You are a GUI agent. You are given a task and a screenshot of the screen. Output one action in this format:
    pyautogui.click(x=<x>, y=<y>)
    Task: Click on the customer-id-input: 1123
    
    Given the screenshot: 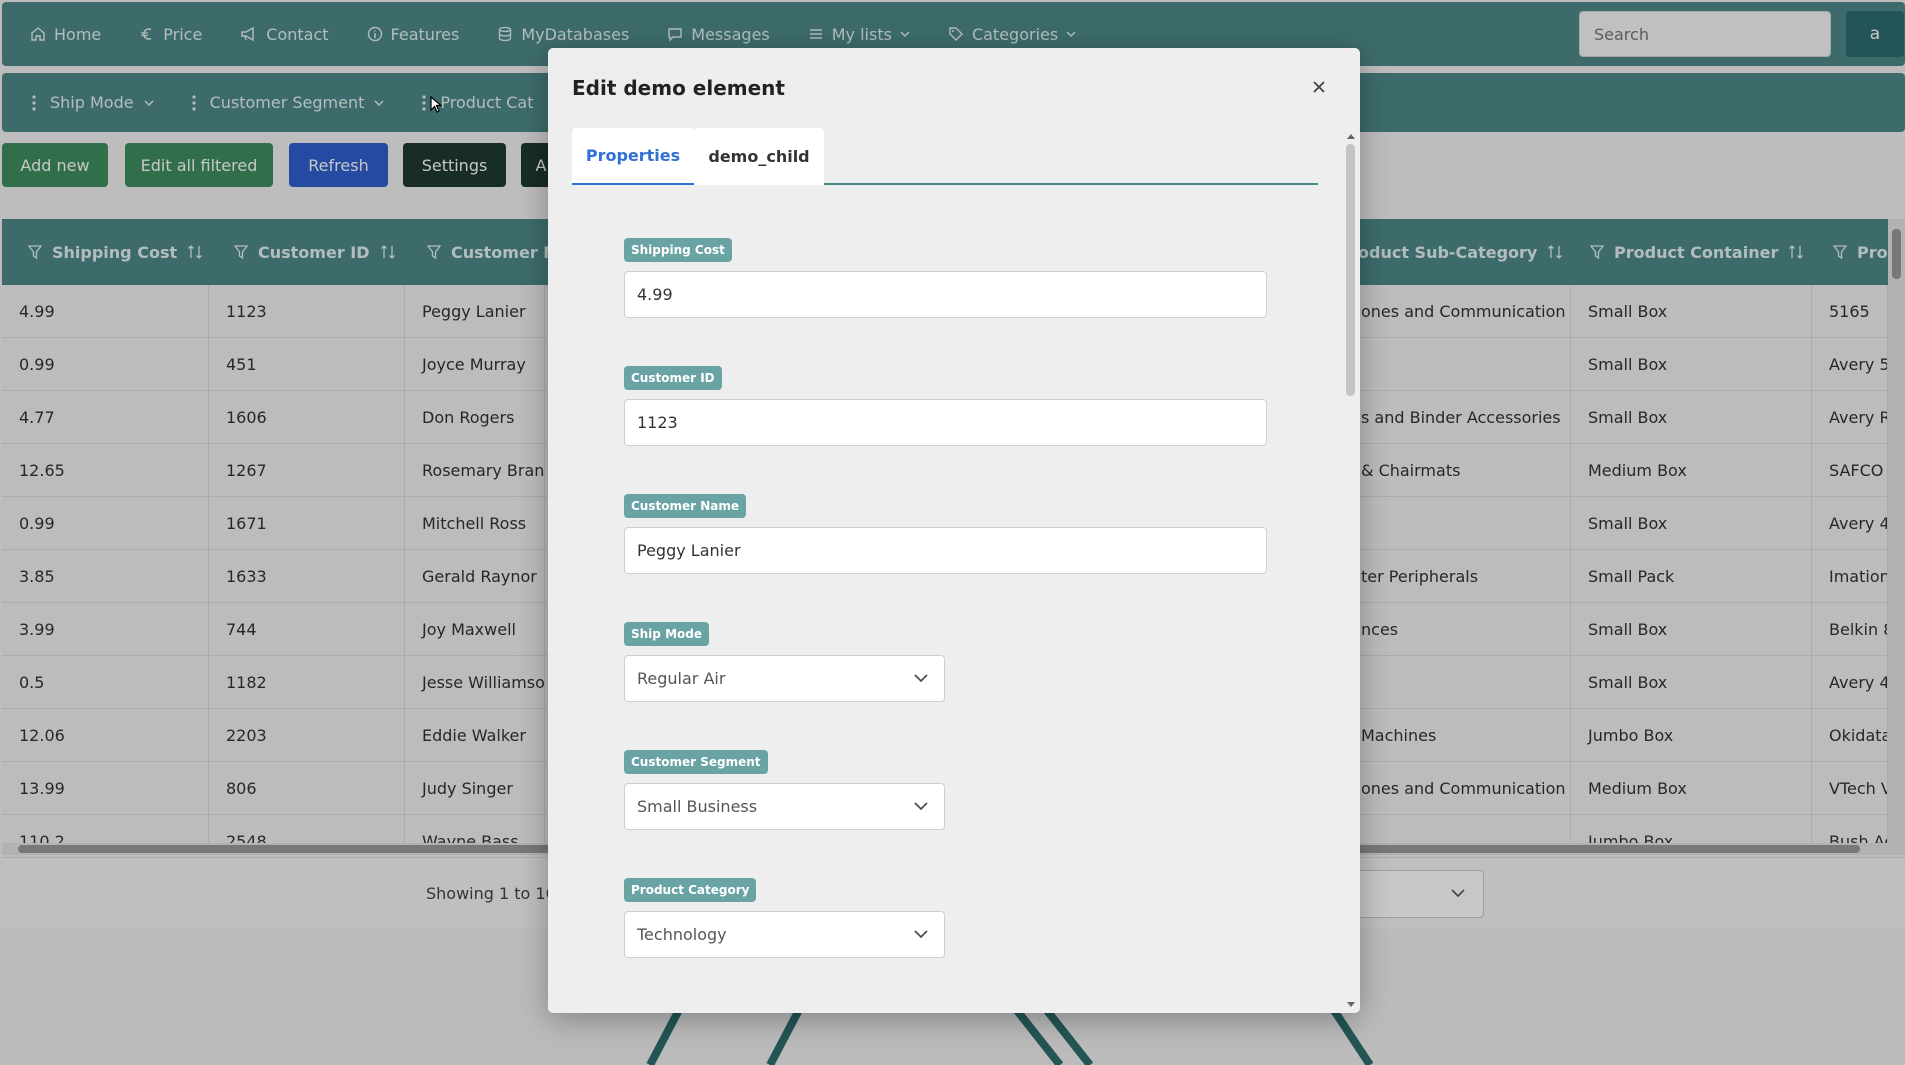 What is the action you would take?
    pyautogui.click(x=945, y=422)
    